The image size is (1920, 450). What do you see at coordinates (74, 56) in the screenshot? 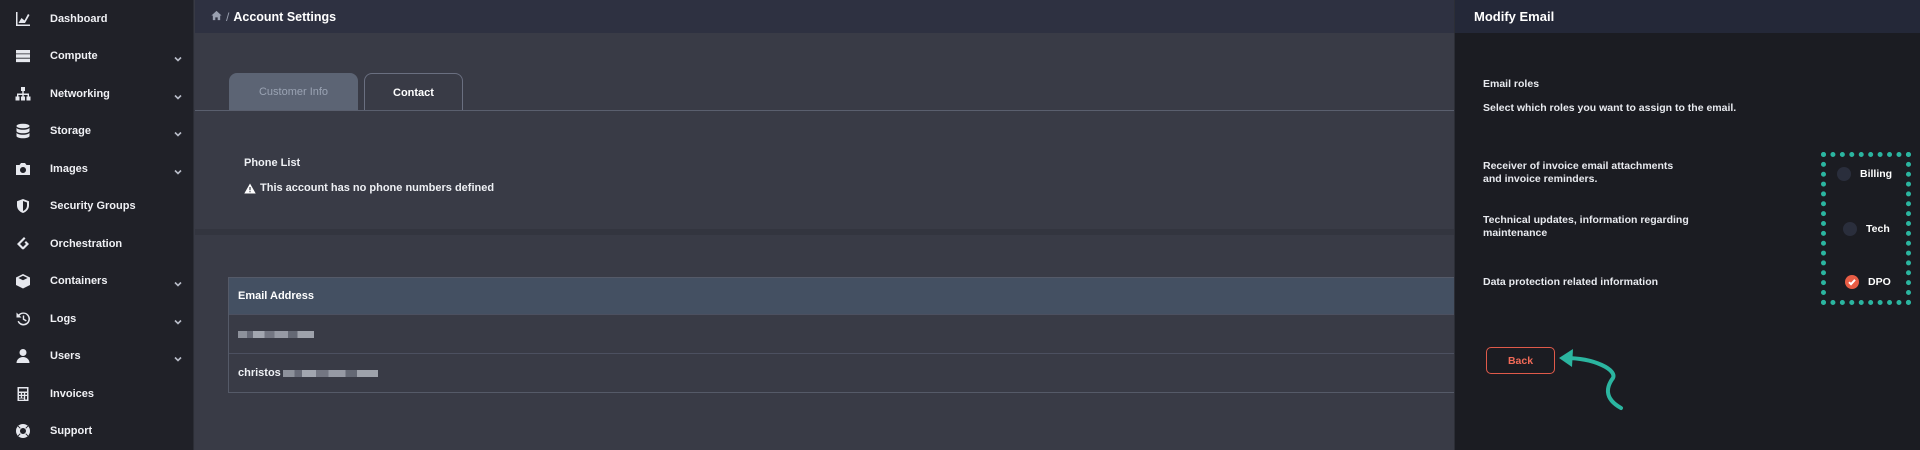
I see `sidebar-item-label: Compute` at bounding box center [74, 56].